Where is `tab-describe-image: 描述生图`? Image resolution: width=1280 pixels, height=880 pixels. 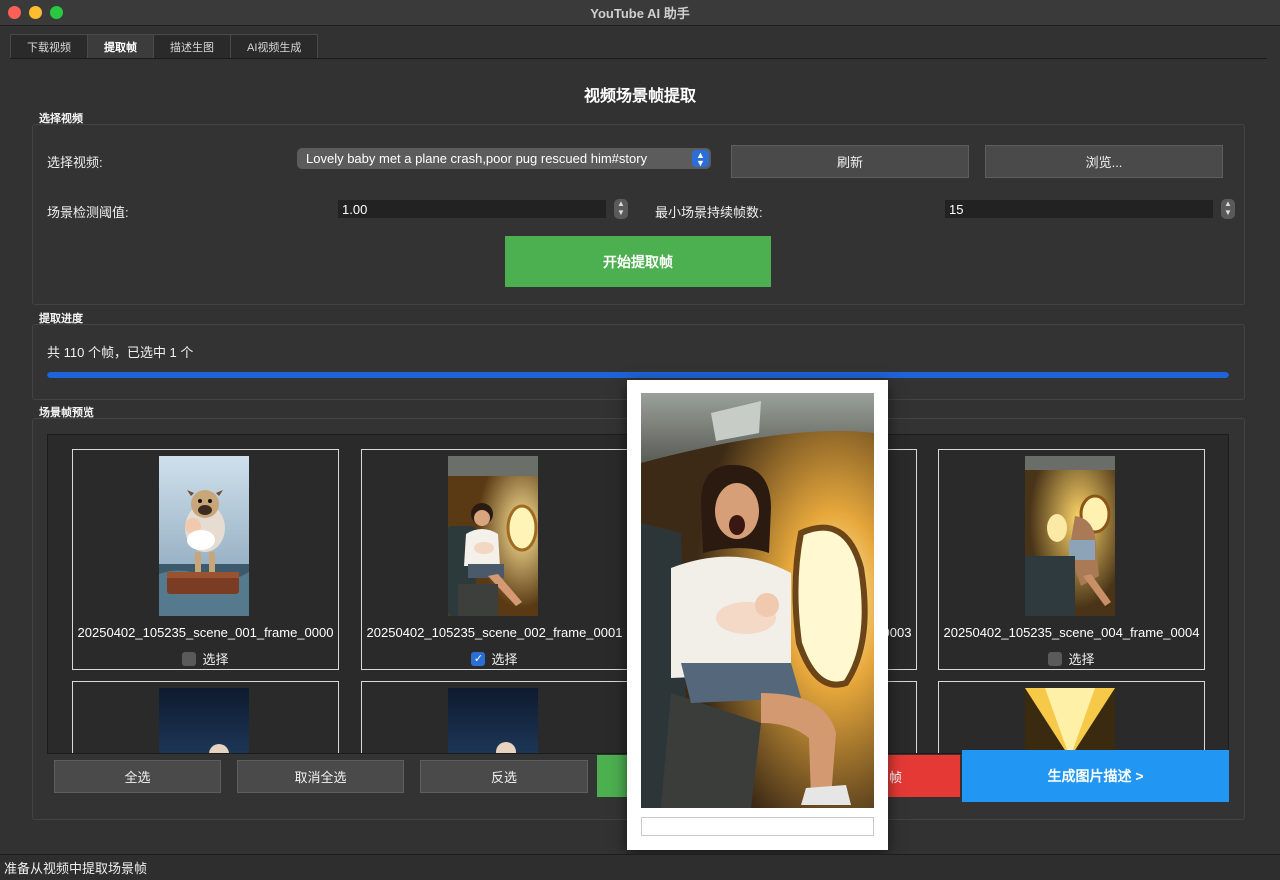 tab-describe-image: 描述生图 is located at coordinates (191, 46).